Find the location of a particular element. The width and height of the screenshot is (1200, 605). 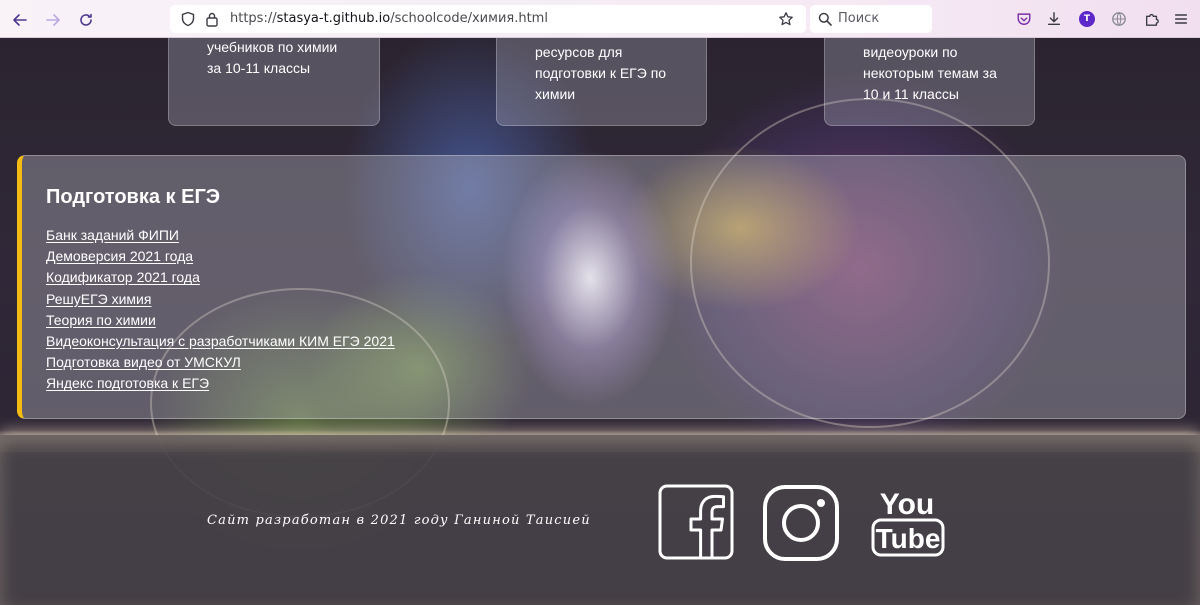

instagram-link is located at coordinates (801, 523).